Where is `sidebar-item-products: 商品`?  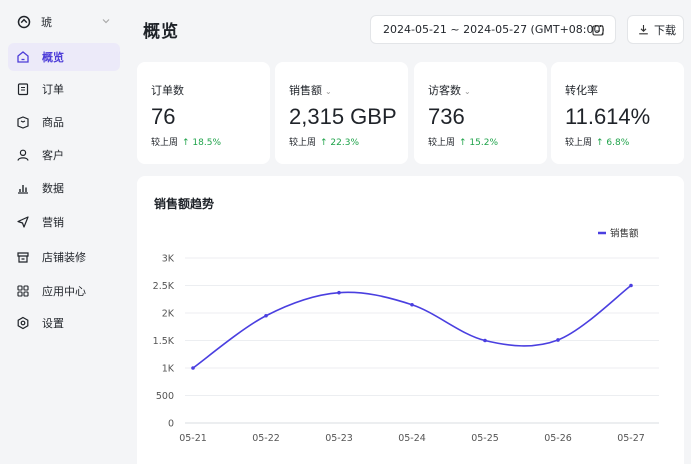
sidebar-item-products: 商品 is located at coordinates (64, 122).